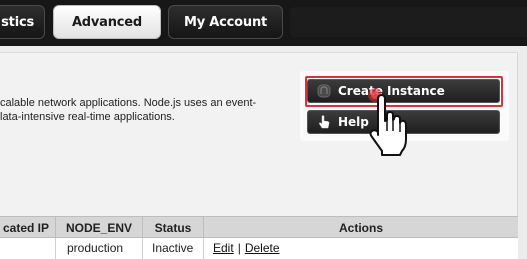 This screenshot has width=527, height=259. I want to click on column-header-node-env: NODE_ENV, so click(99, 228).